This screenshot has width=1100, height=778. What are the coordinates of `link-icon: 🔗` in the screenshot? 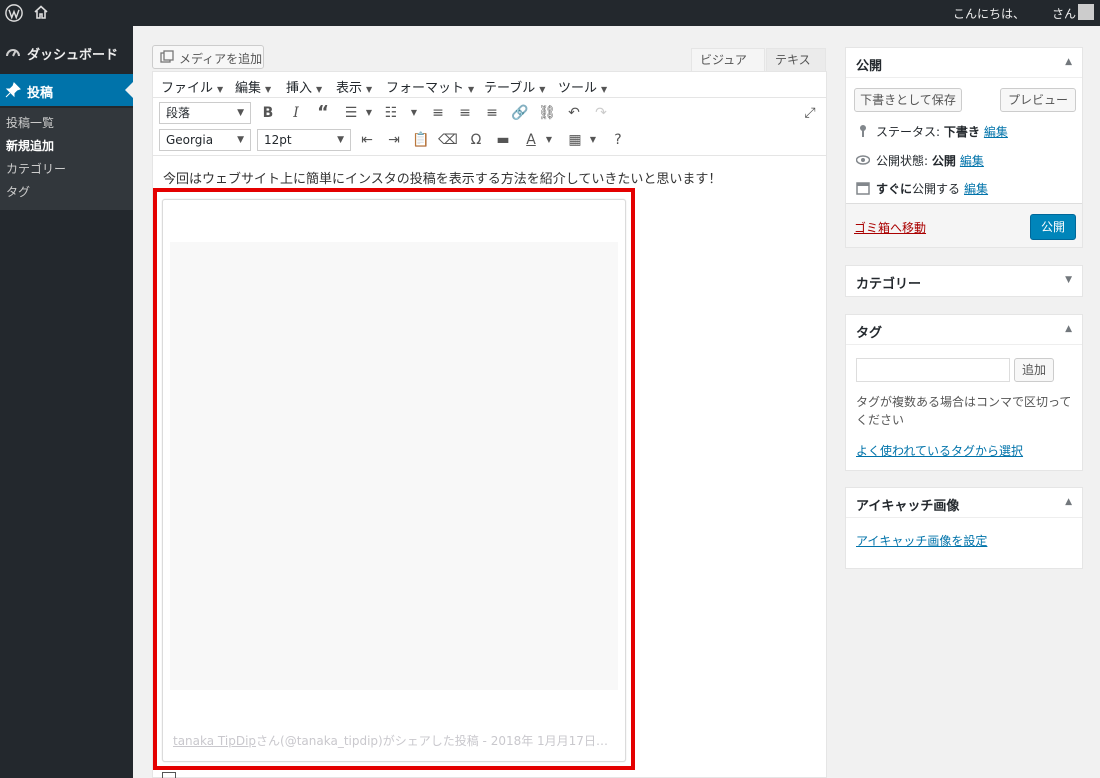 It's located at (520, 113).